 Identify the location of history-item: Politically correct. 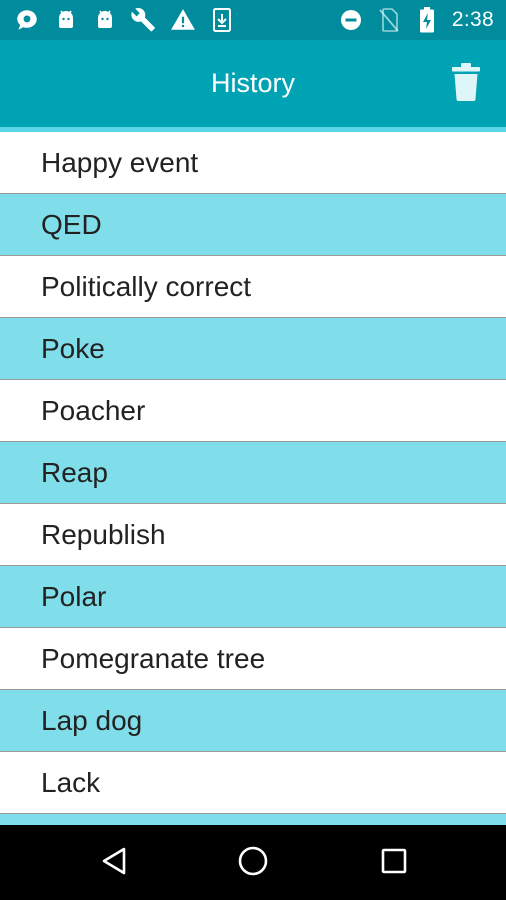
(253, 287).